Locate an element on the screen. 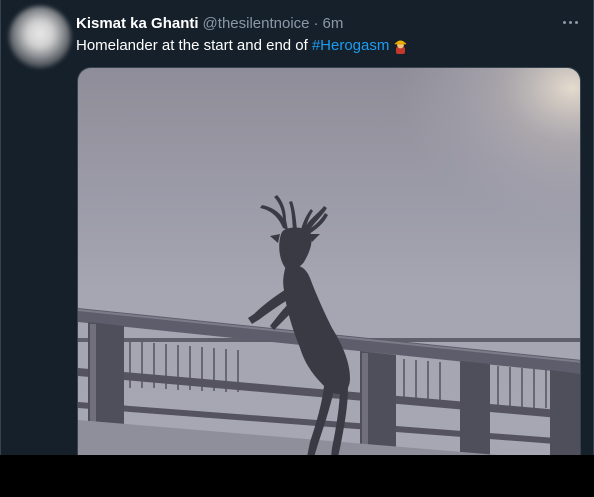 The image size is (594, 497). display-name: Kismat ka Ghanti is located at coordinates (137, 23).